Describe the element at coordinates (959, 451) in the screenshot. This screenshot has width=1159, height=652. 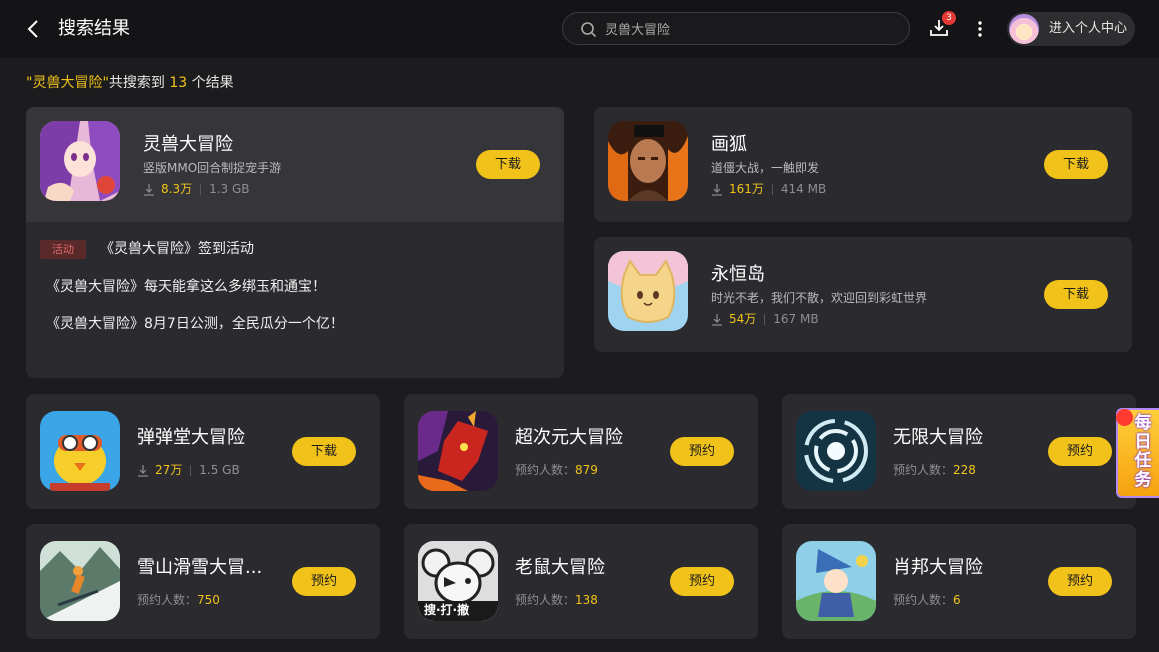
I see `app-card: 无限大冒险 预约人数： 228 预约` at that location.